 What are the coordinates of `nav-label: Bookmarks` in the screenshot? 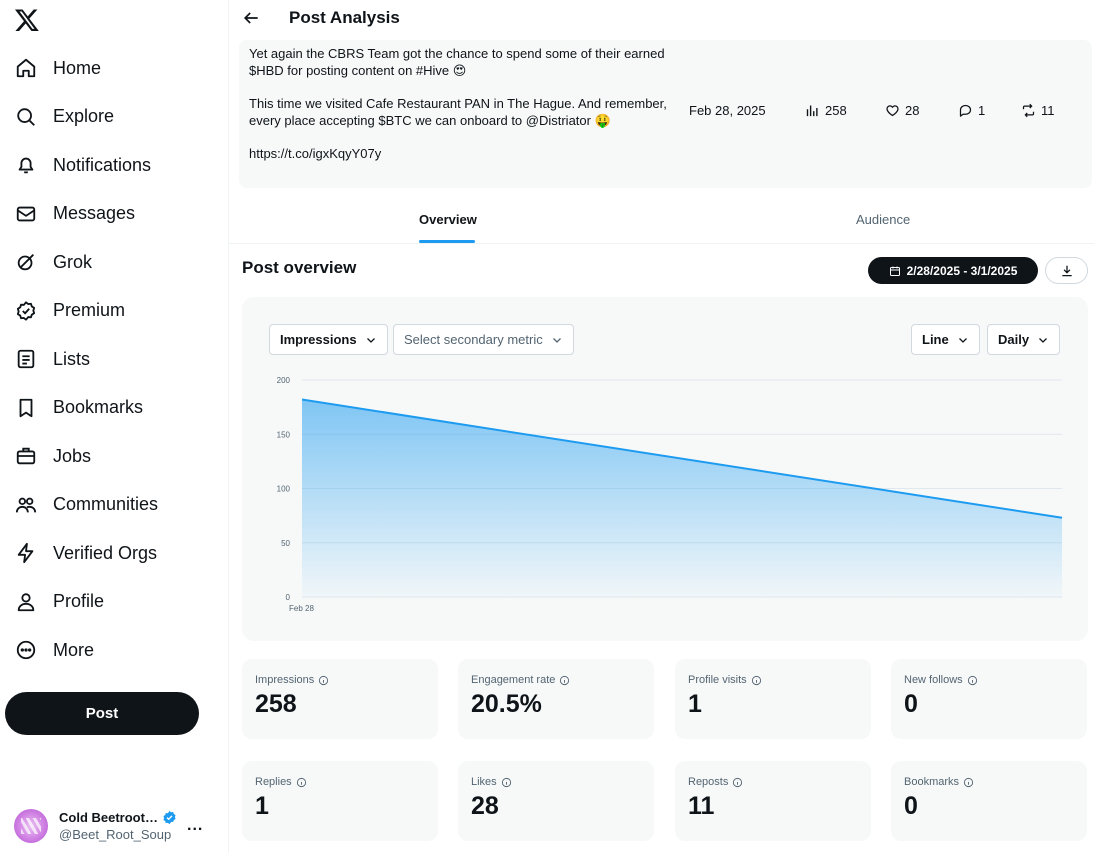 It's located at (98, 407).